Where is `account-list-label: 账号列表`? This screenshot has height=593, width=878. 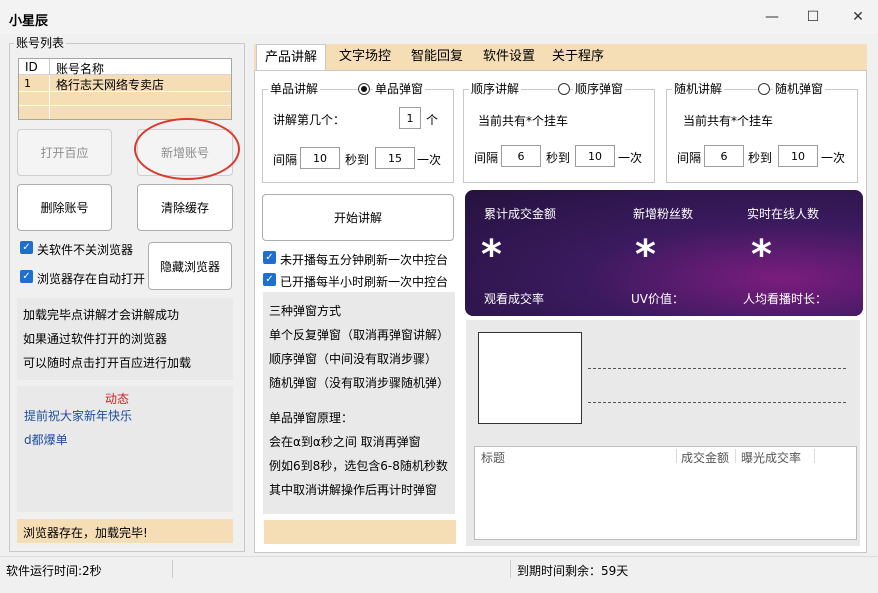 account-list-label: 账号列表 is located at coordinates (40, 43).